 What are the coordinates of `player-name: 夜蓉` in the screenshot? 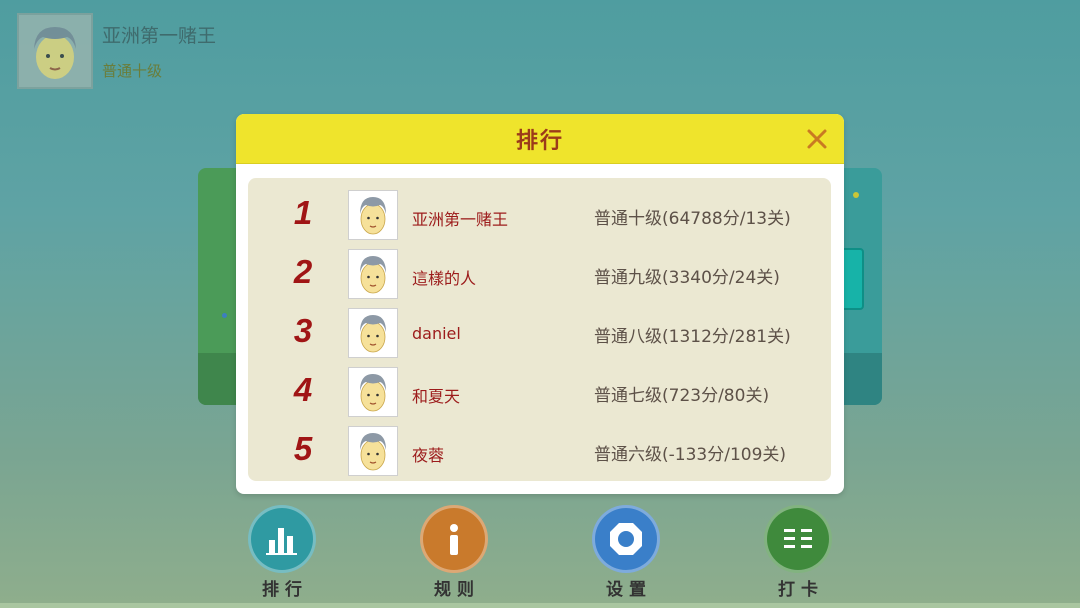 It's located at (428, 455).